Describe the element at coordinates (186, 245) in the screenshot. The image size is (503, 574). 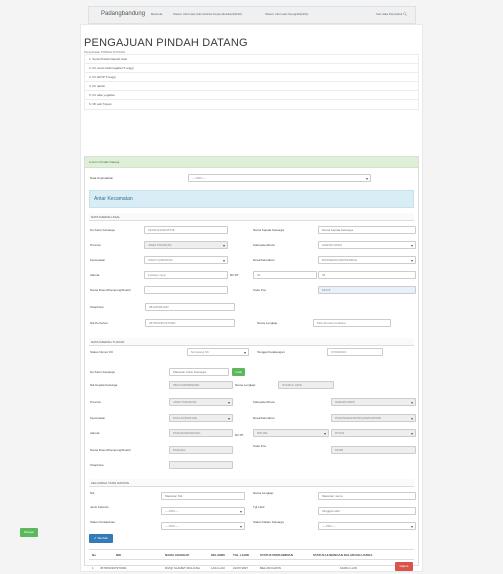
I see `asal-prov-select: JAWA TIMUR(35)` at that location.